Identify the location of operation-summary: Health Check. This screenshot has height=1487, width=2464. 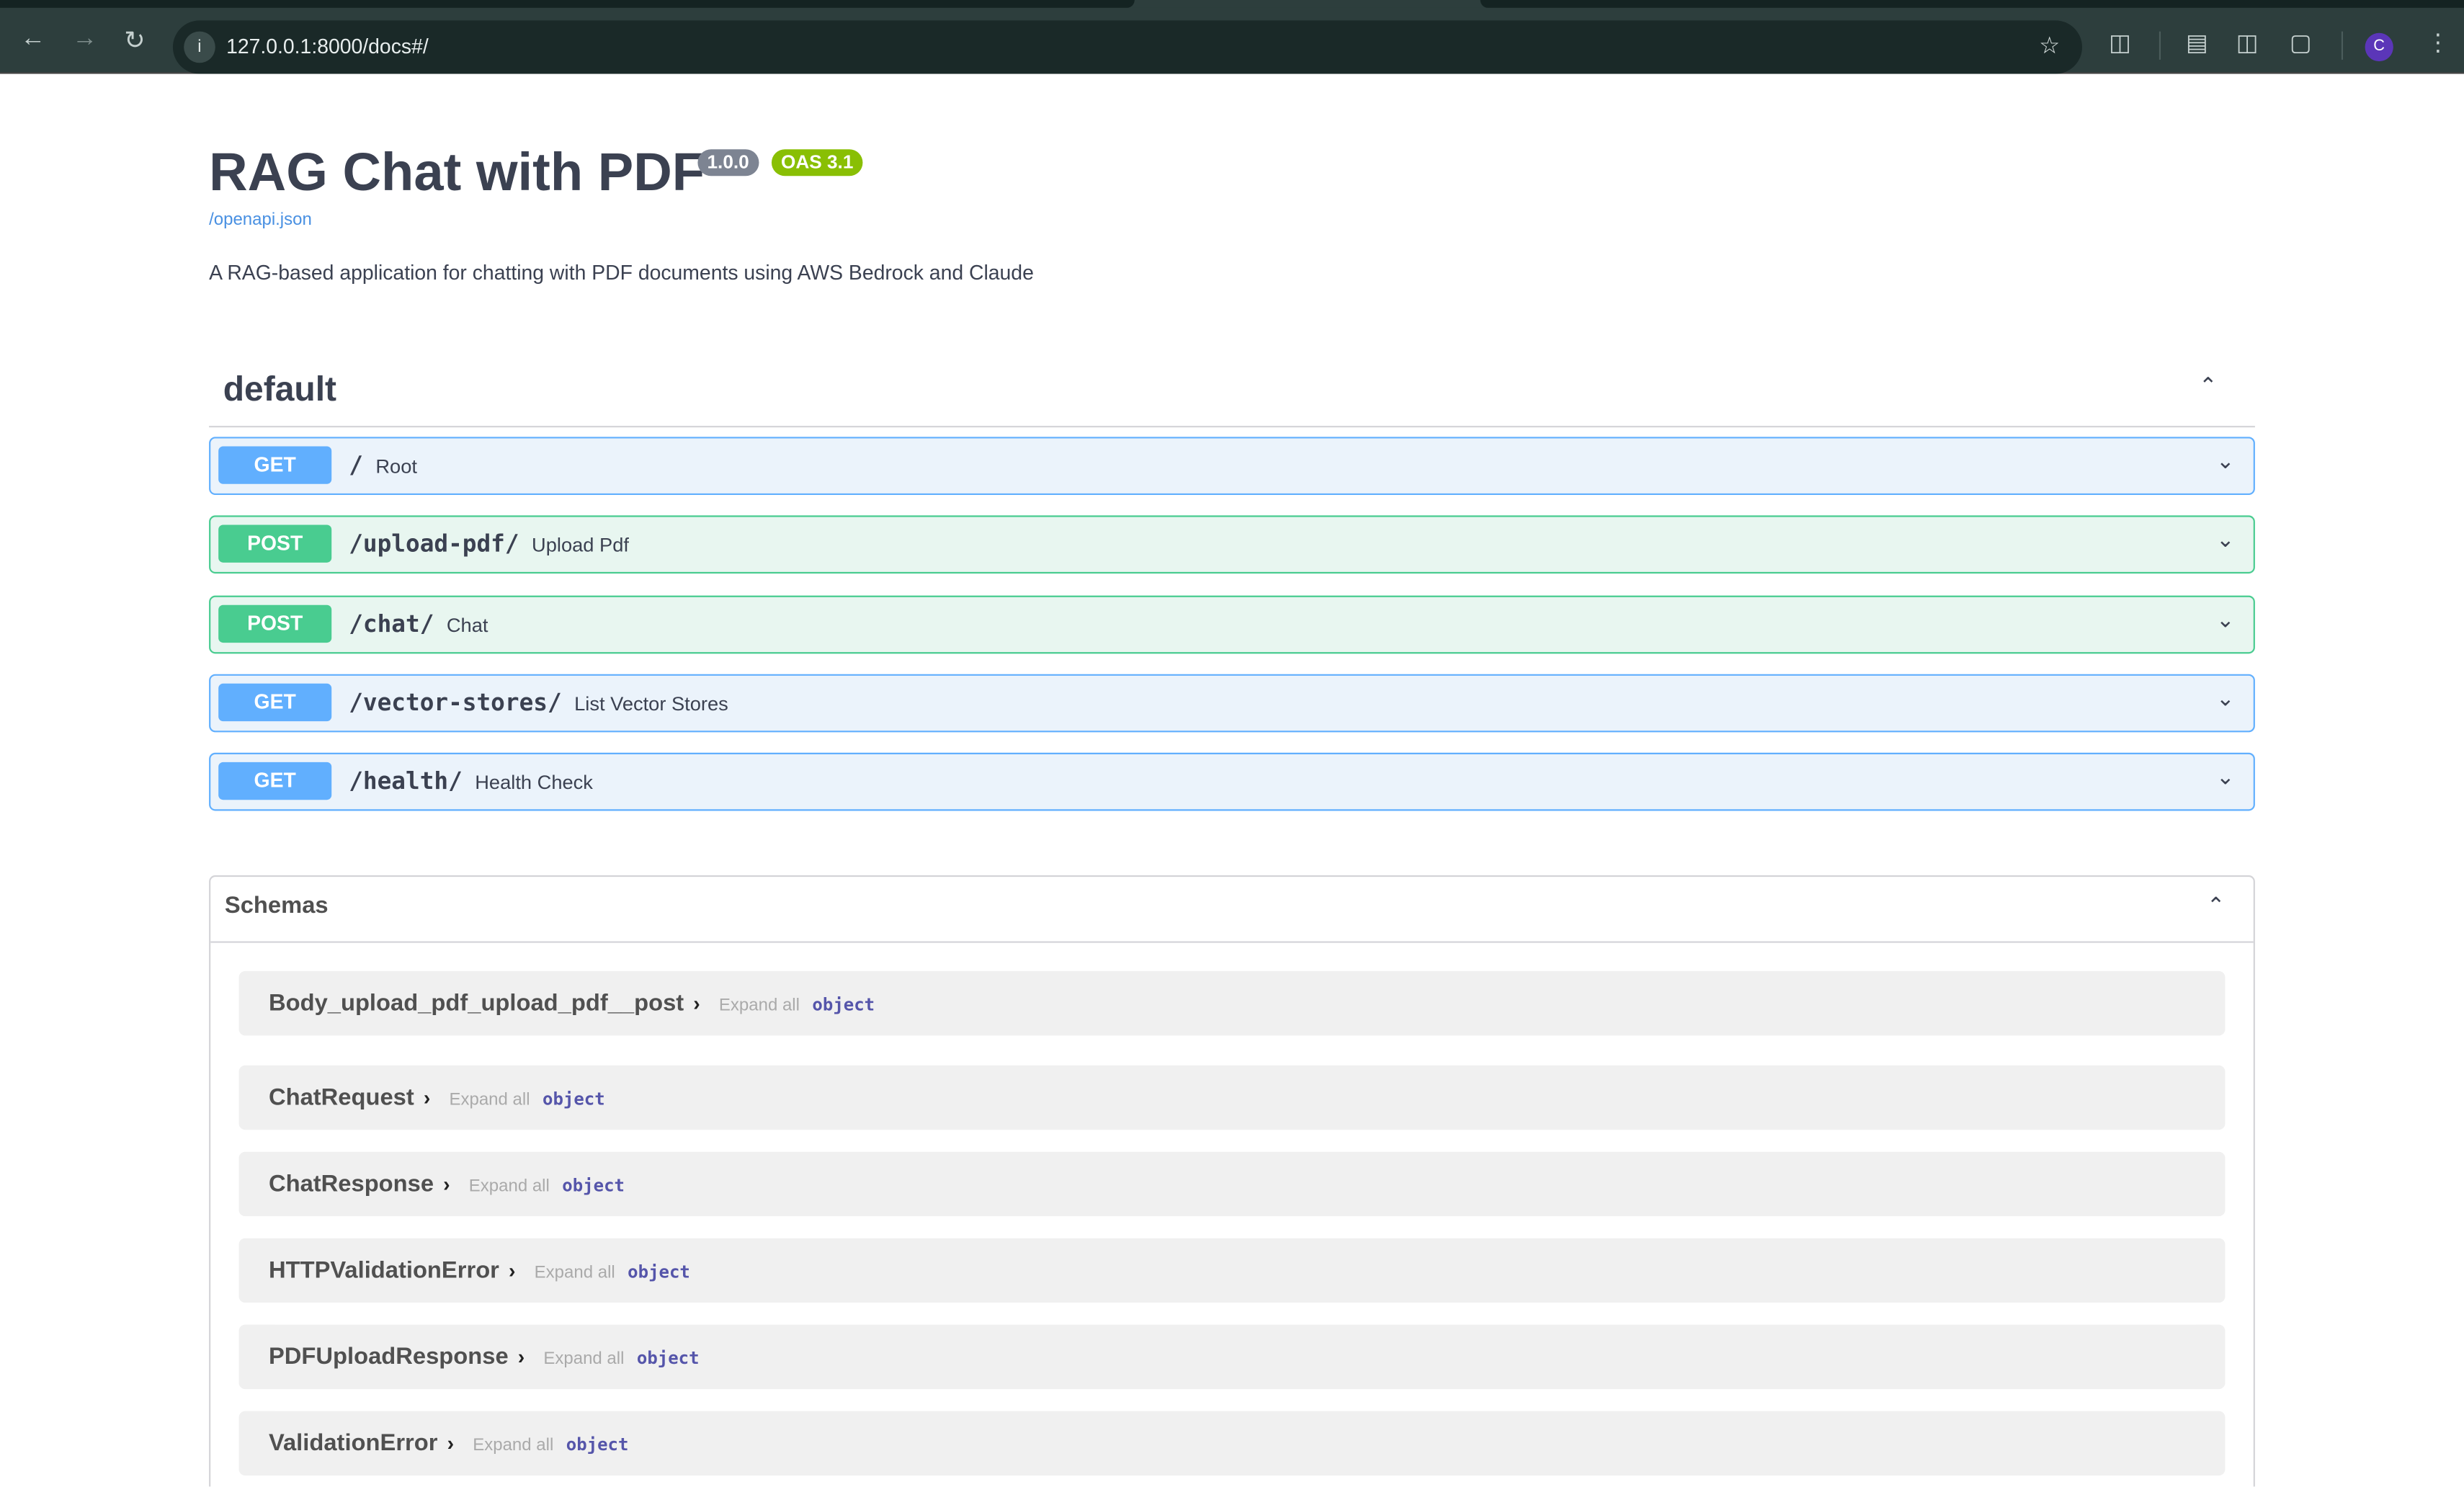
(534, 783).